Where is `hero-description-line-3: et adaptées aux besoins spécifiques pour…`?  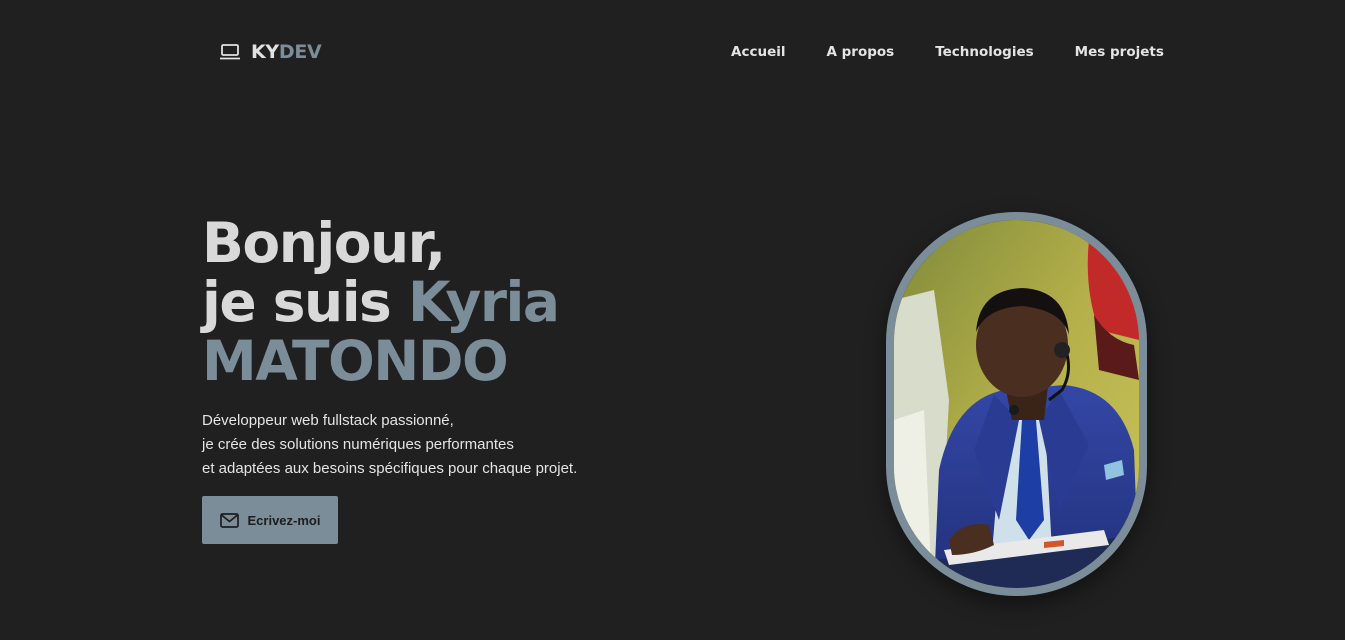 hero-description-line-3: et adaptées aux besoins spécifiques pour… is located at coordinates (390, 468).